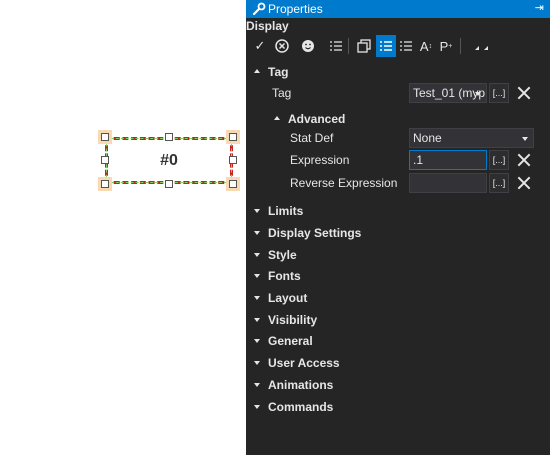 The width and height of the screenshot is (550, 455). I want to click on group-label: Style, so click(282, 255).